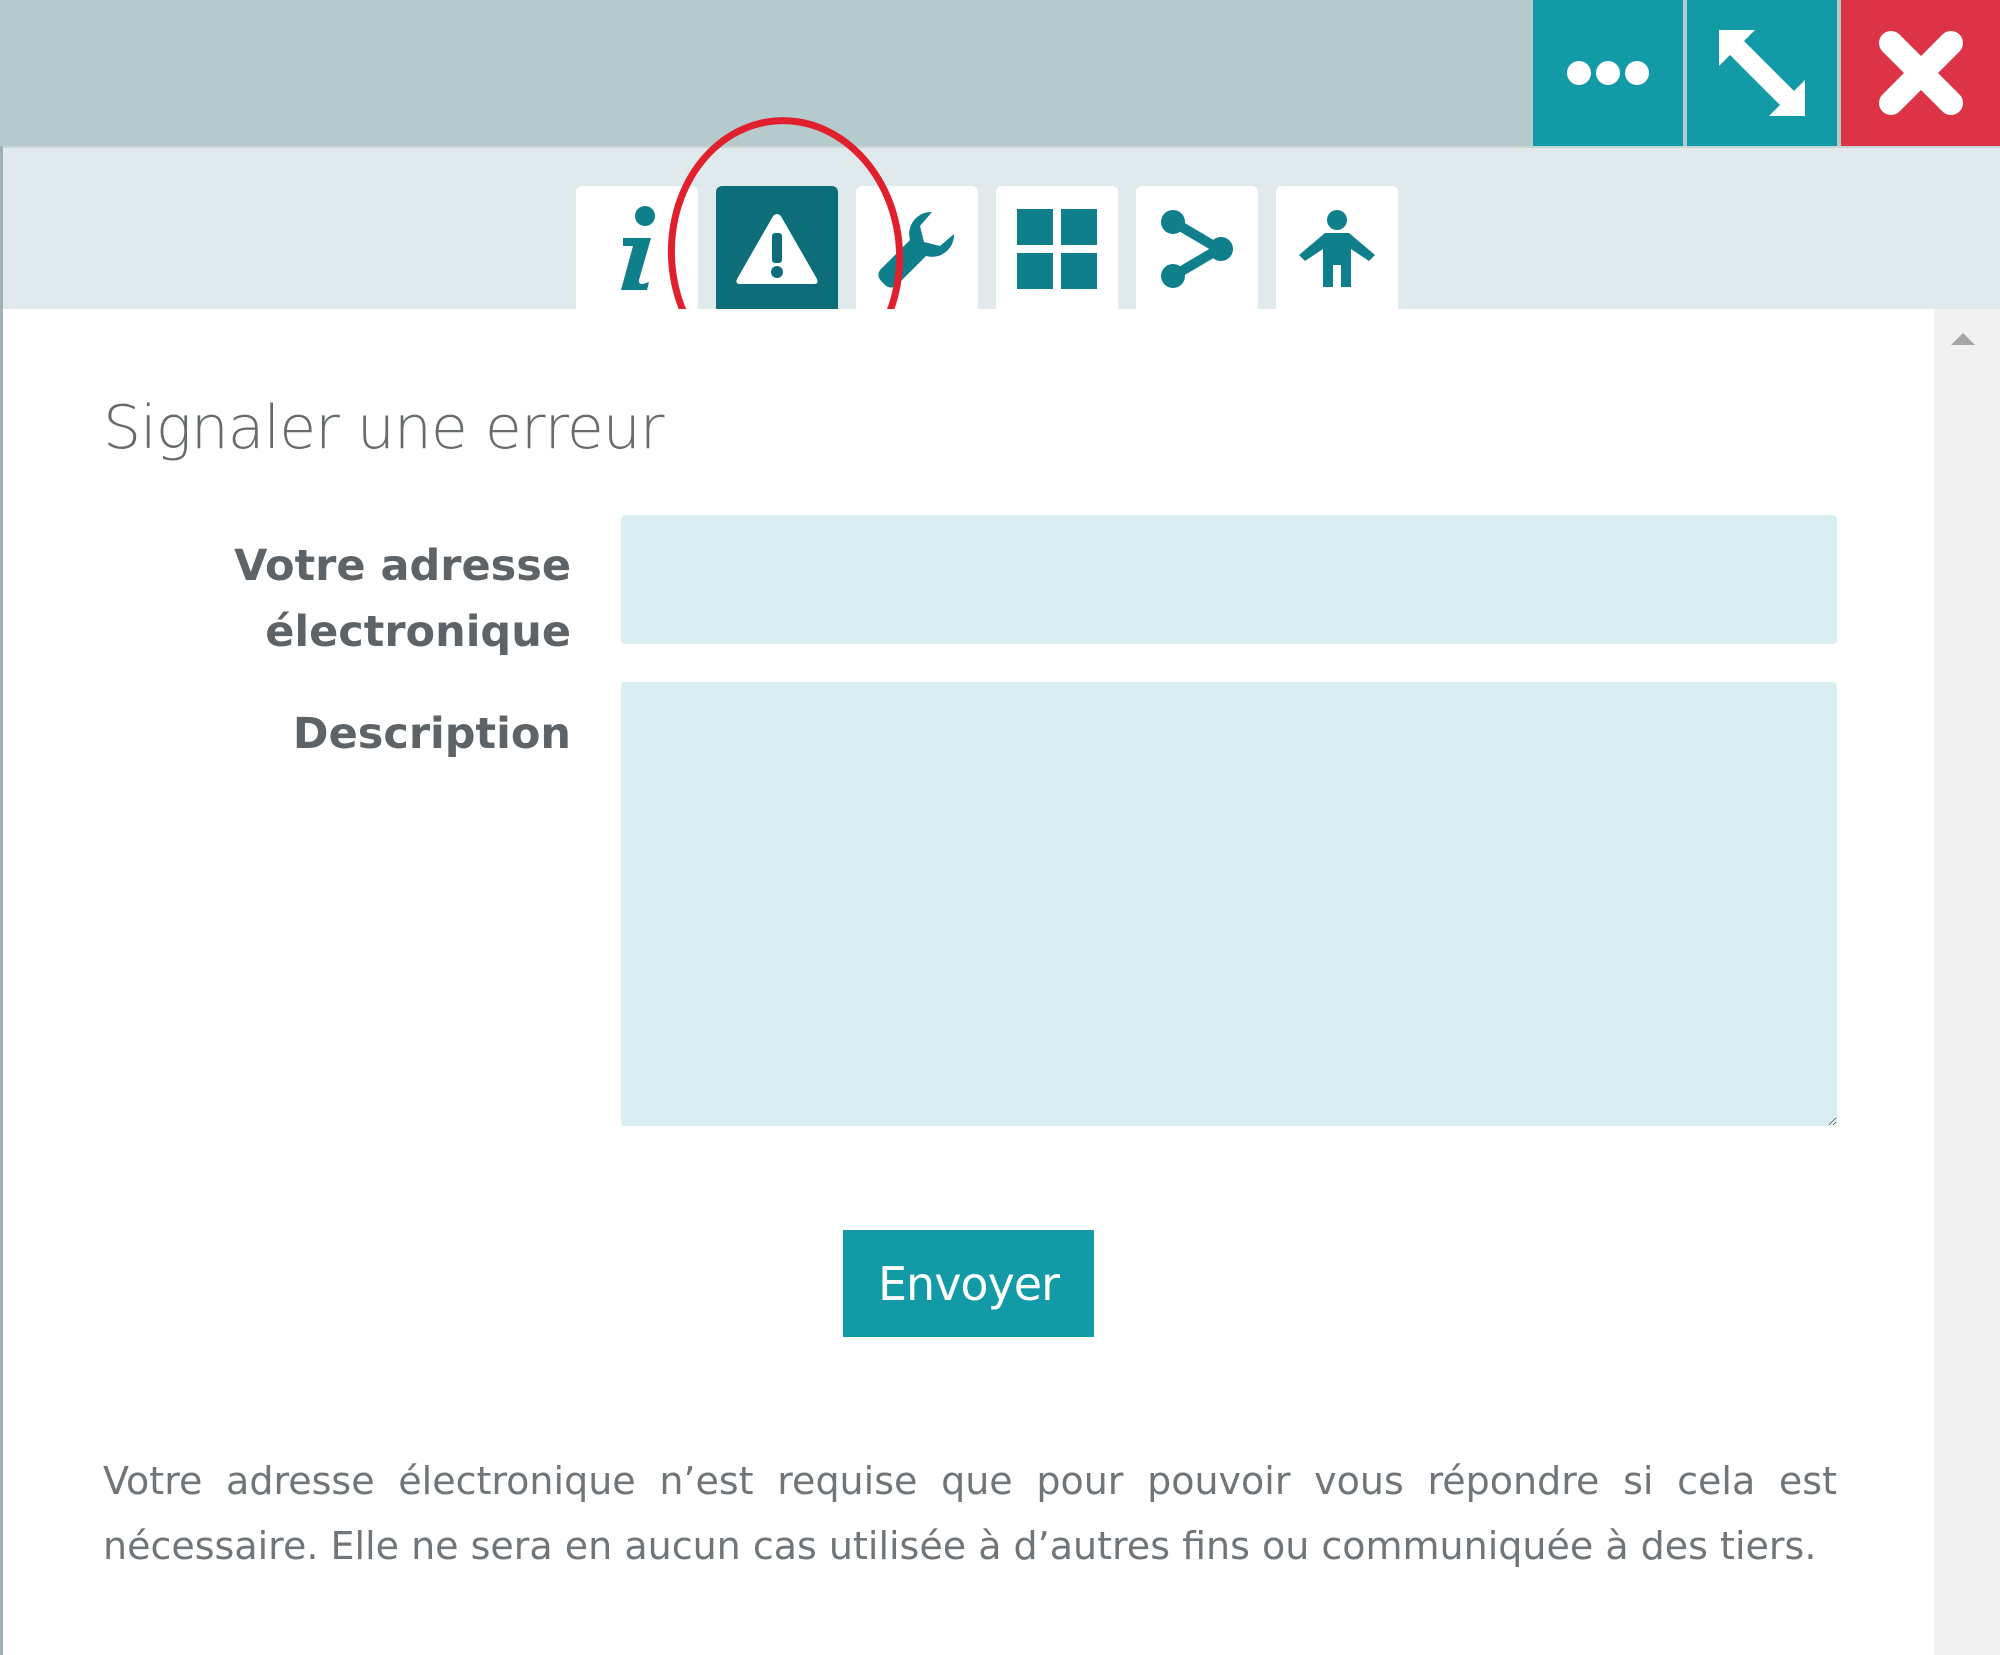 This screenshot has height=1655, width=2000. Describe the element at coordinates (1229, 579) in the screenshot. I see `email-input` at that location.